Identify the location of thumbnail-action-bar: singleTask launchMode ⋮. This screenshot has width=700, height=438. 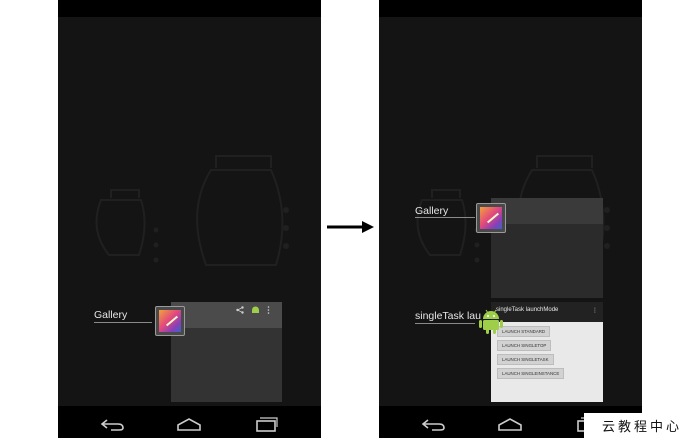
(547, 312).